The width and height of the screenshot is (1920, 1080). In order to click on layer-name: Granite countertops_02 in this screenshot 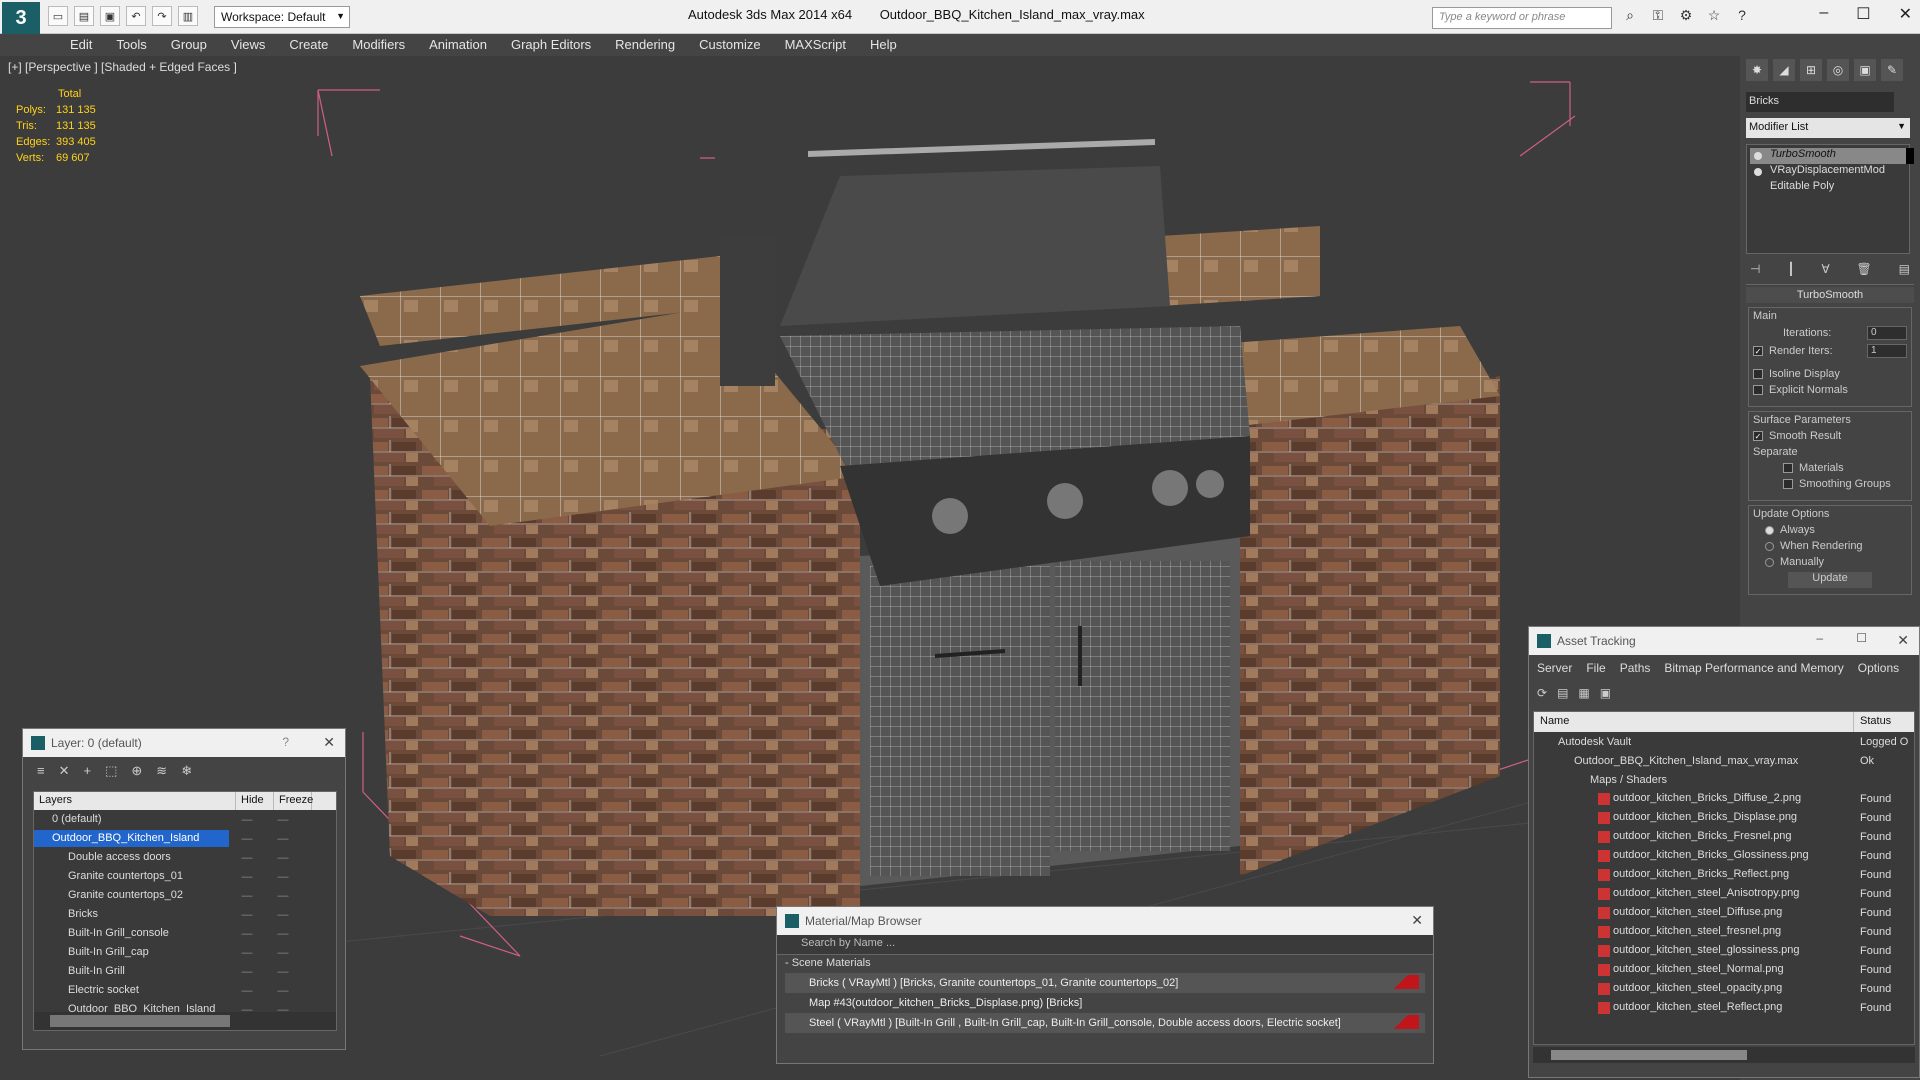, I will do `click(131, 895)`.